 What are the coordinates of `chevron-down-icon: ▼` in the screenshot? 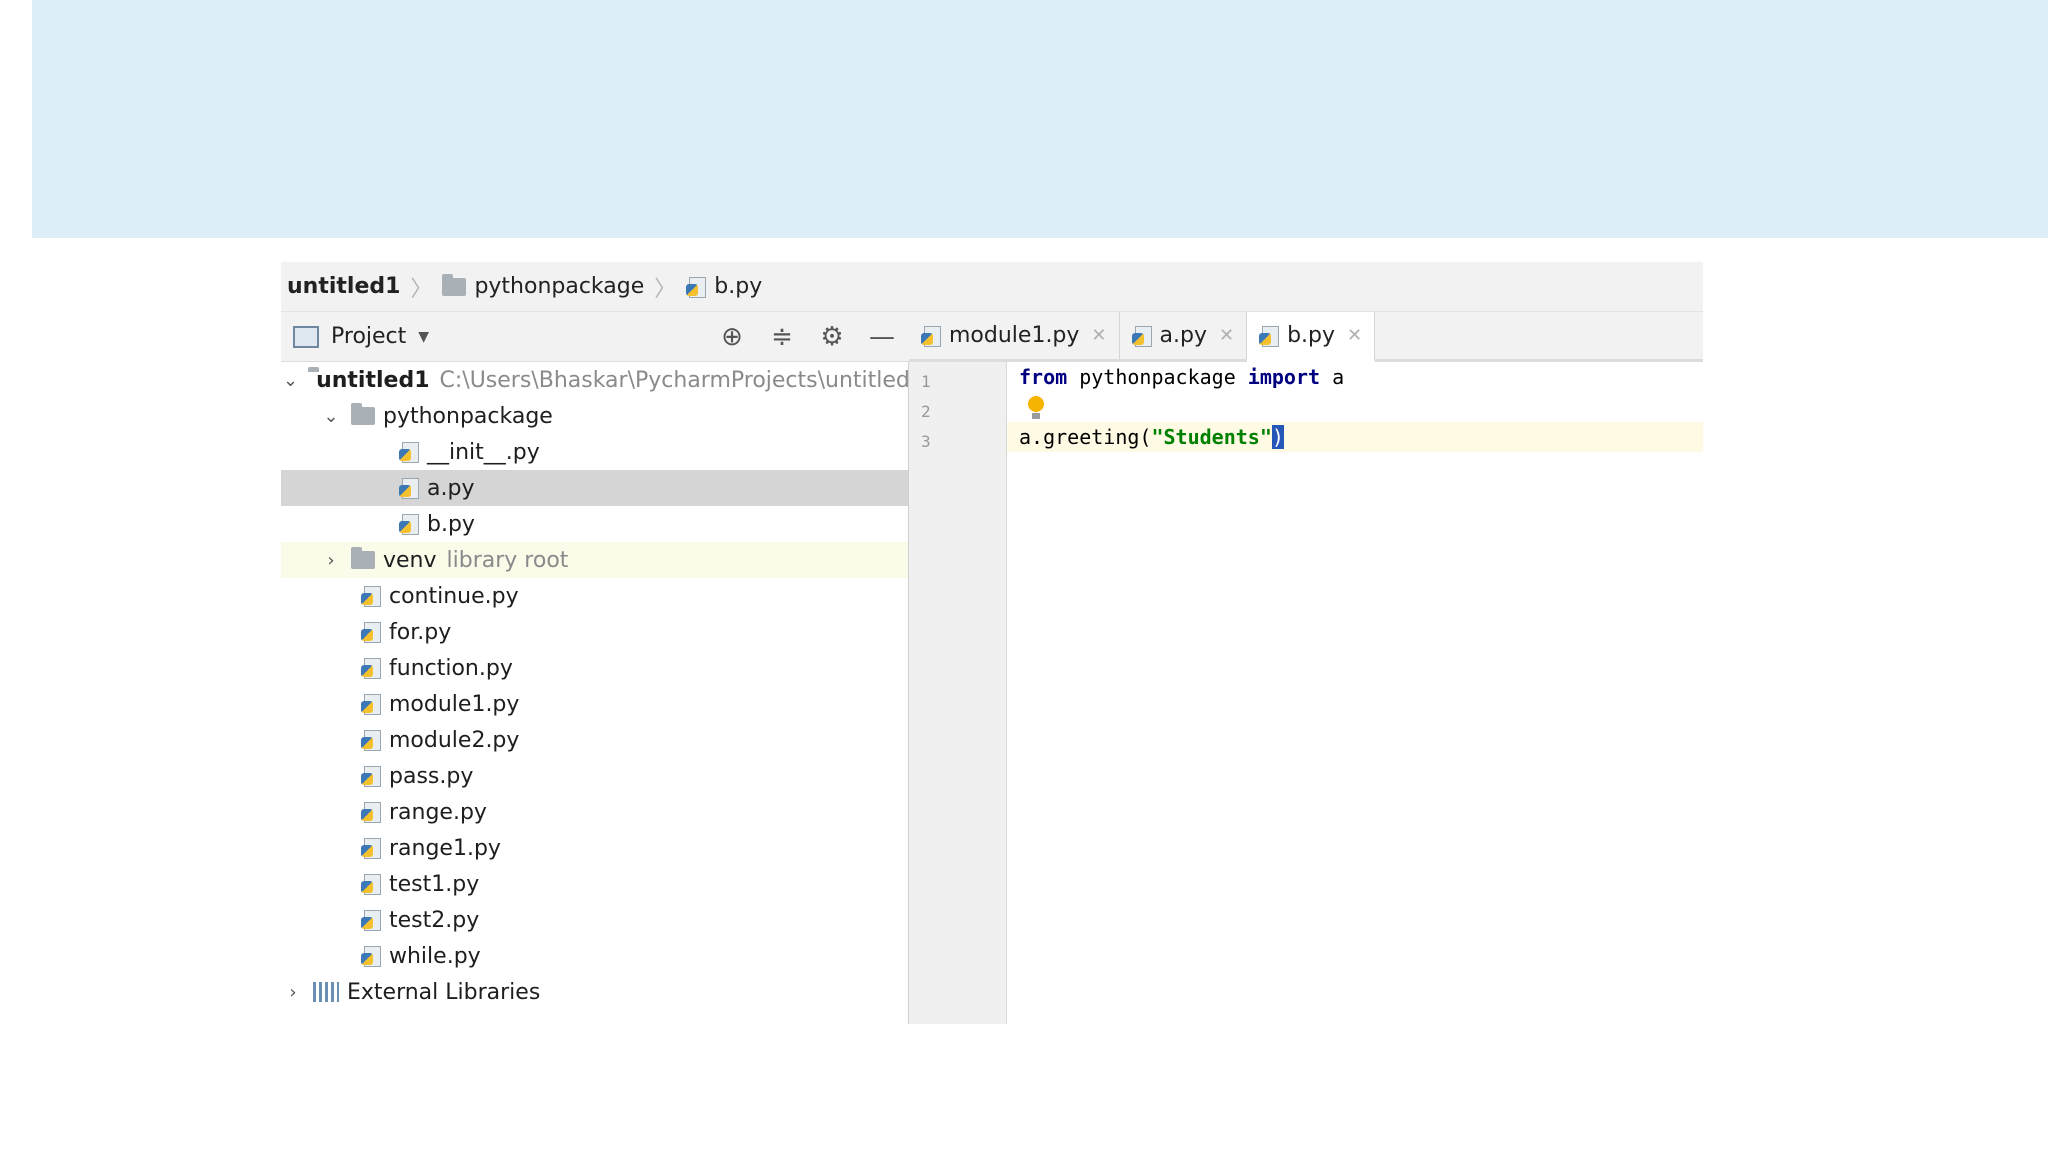 It's located at (423, 337).